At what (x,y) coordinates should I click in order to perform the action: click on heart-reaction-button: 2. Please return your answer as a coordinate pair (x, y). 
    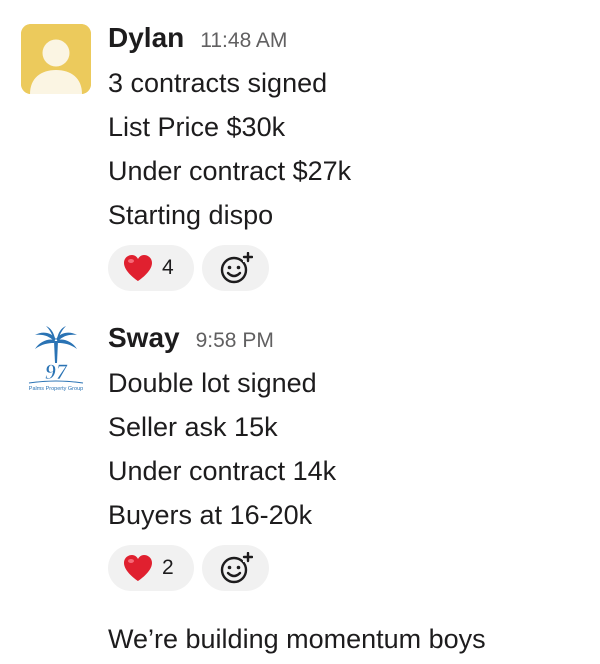
    Looking at the image, I should click on (151, 568).